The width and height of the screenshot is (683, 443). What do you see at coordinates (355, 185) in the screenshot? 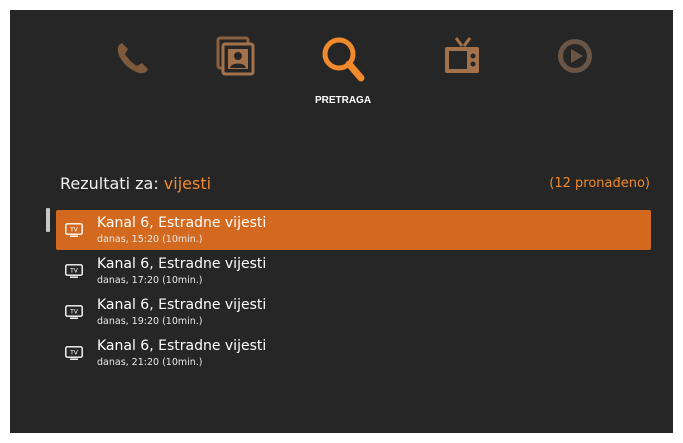
I see `results-header: Rezultati za: vijesti (12 pronađeno)` at bounding box center [355, 185].